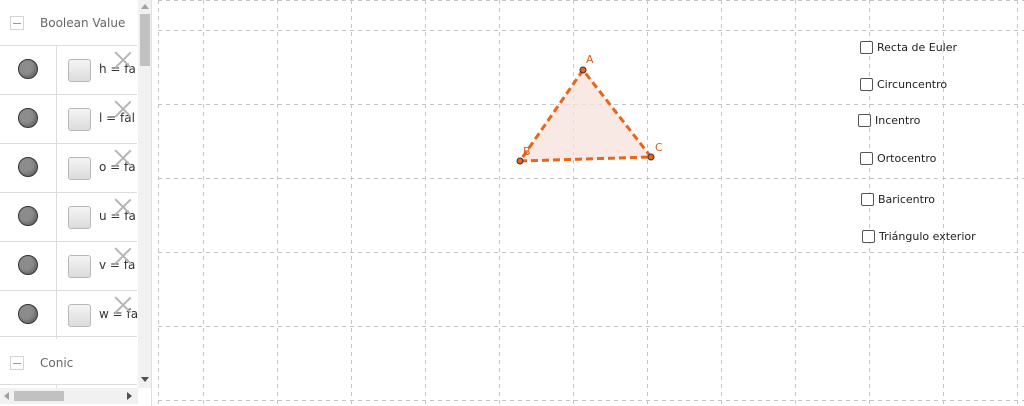  What do you see at coordinates (129, 396) in the screenshot?
I see `scroll-right-icon` at bounding box center [129, 396].